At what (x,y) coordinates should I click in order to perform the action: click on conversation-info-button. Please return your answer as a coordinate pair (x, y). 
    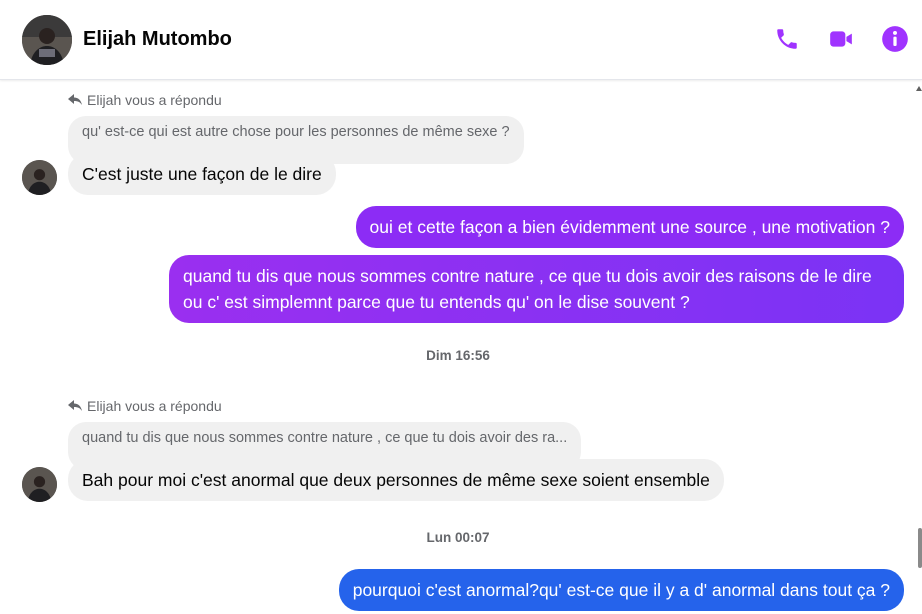
    Looking at the image, I should click on (895, 39).